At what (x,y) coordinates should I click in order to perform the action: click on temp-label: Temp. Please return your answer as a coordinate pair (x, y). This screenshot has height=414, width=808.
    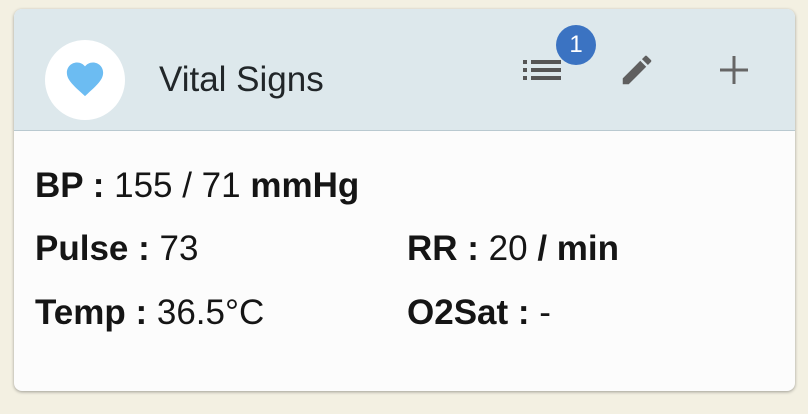
    Looking at the image, I should click on (80, 312).